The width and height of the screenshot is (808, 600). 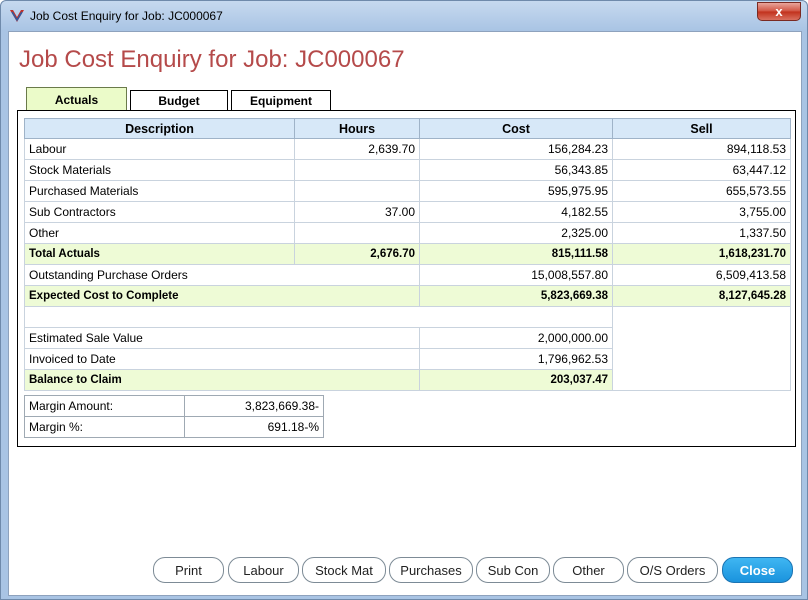 What do you see at coordinates (76, 99) in the screenshot?
I see `tab-actuals: Actuals` at bounding box center [76, 99].